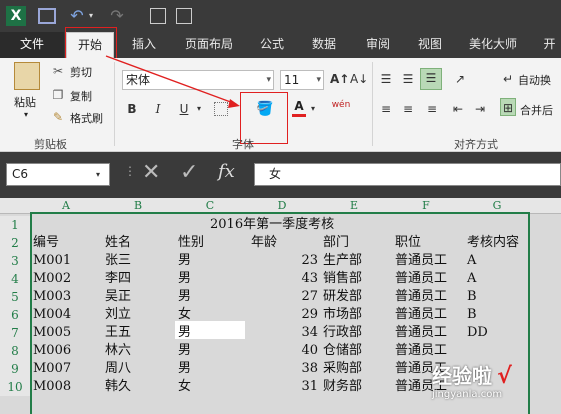 This screenshot has width=561, height=414. What do you see at coordinates (118, 333) in the screenshot?
I see `data-cell: 王五` at bounding box center [118, 333].